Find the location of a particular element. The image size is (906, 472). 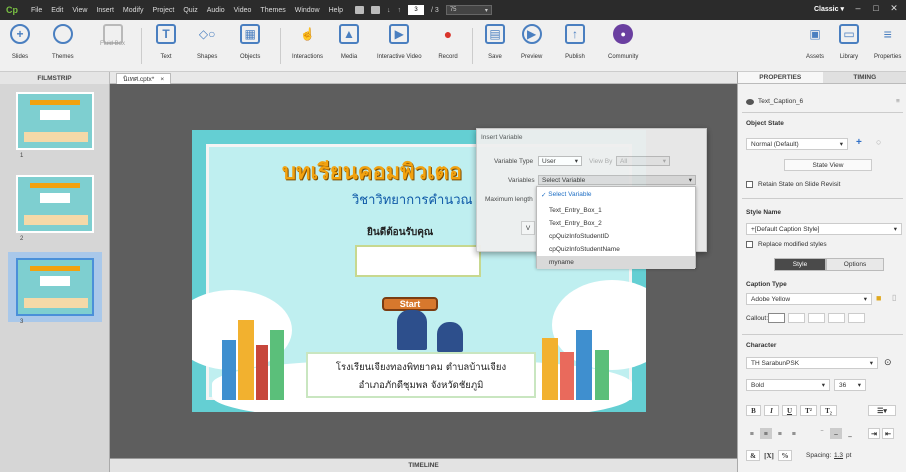

close-tab-icon: × is located at coordinates (162, 79).